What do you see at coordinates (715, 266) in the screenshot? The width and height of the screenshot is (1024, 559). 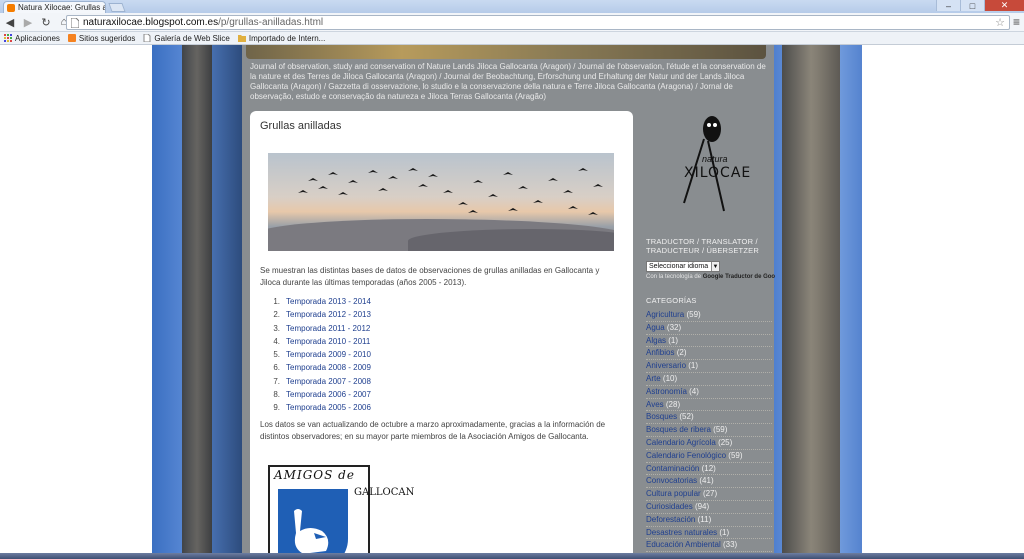 I see `chevron-down-icon: ▼` at bounding box center [715, 266].